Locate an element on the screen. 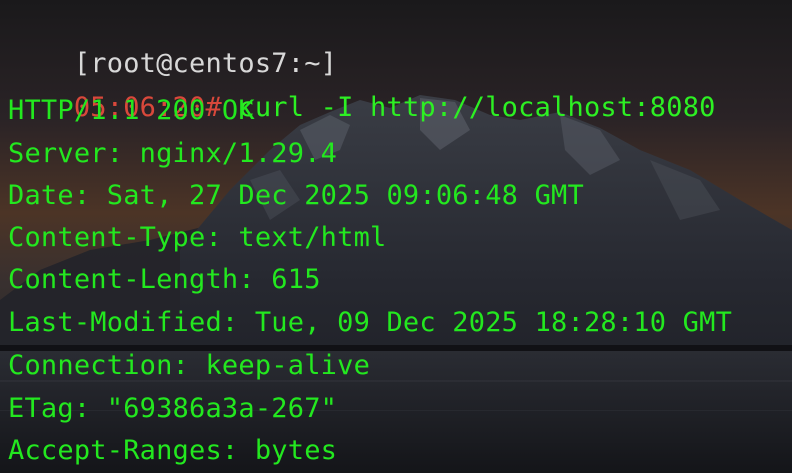  command-line: 05:06:20# curl -I http://localhost:8080 is located at coordinates (362, 85).